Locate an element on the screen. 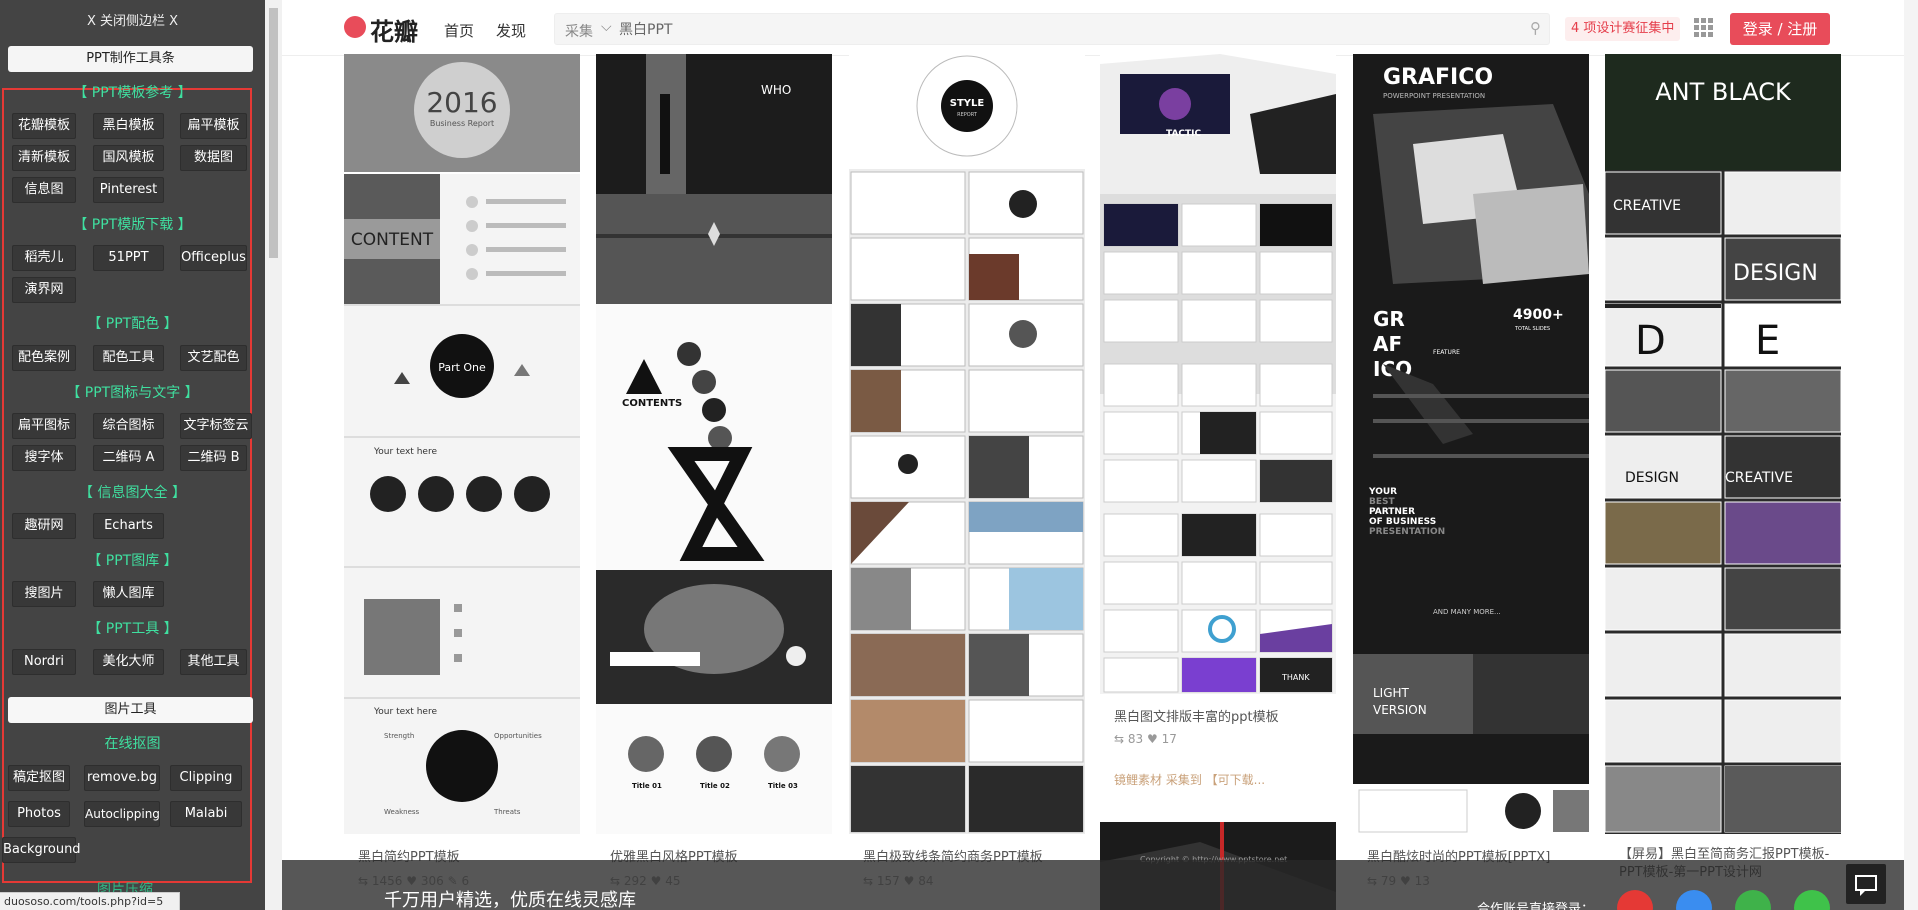  sidebar-link-autoclipping: Autoclipping is located at coordinates (122, 814).